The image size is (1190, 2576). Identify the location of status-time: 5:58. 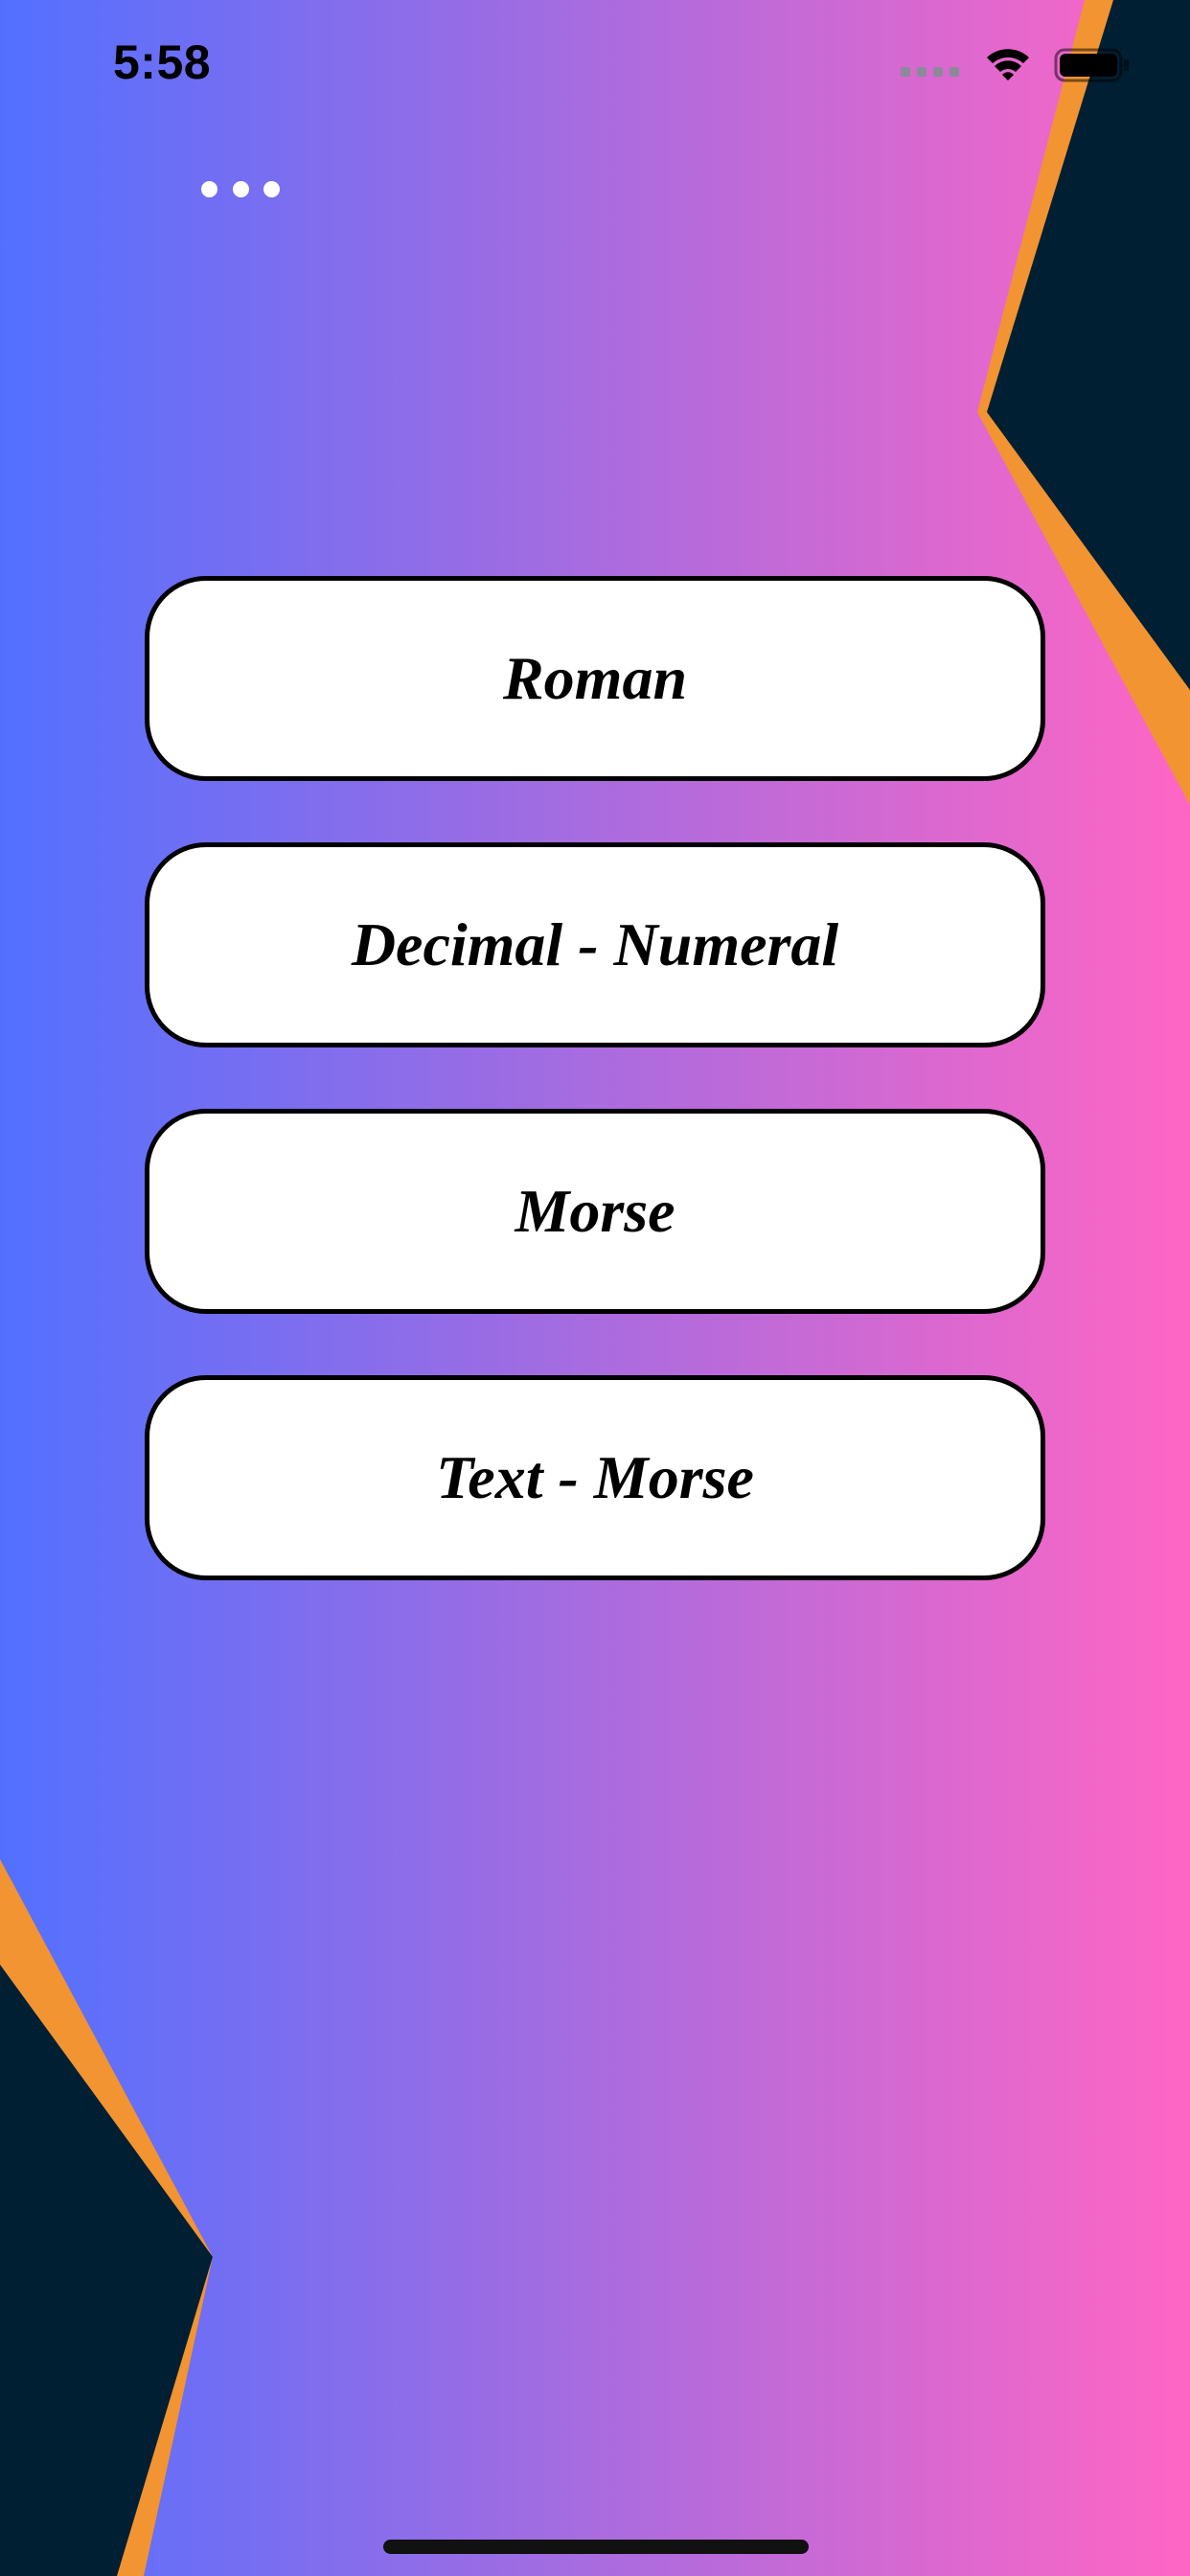
(163, 62).